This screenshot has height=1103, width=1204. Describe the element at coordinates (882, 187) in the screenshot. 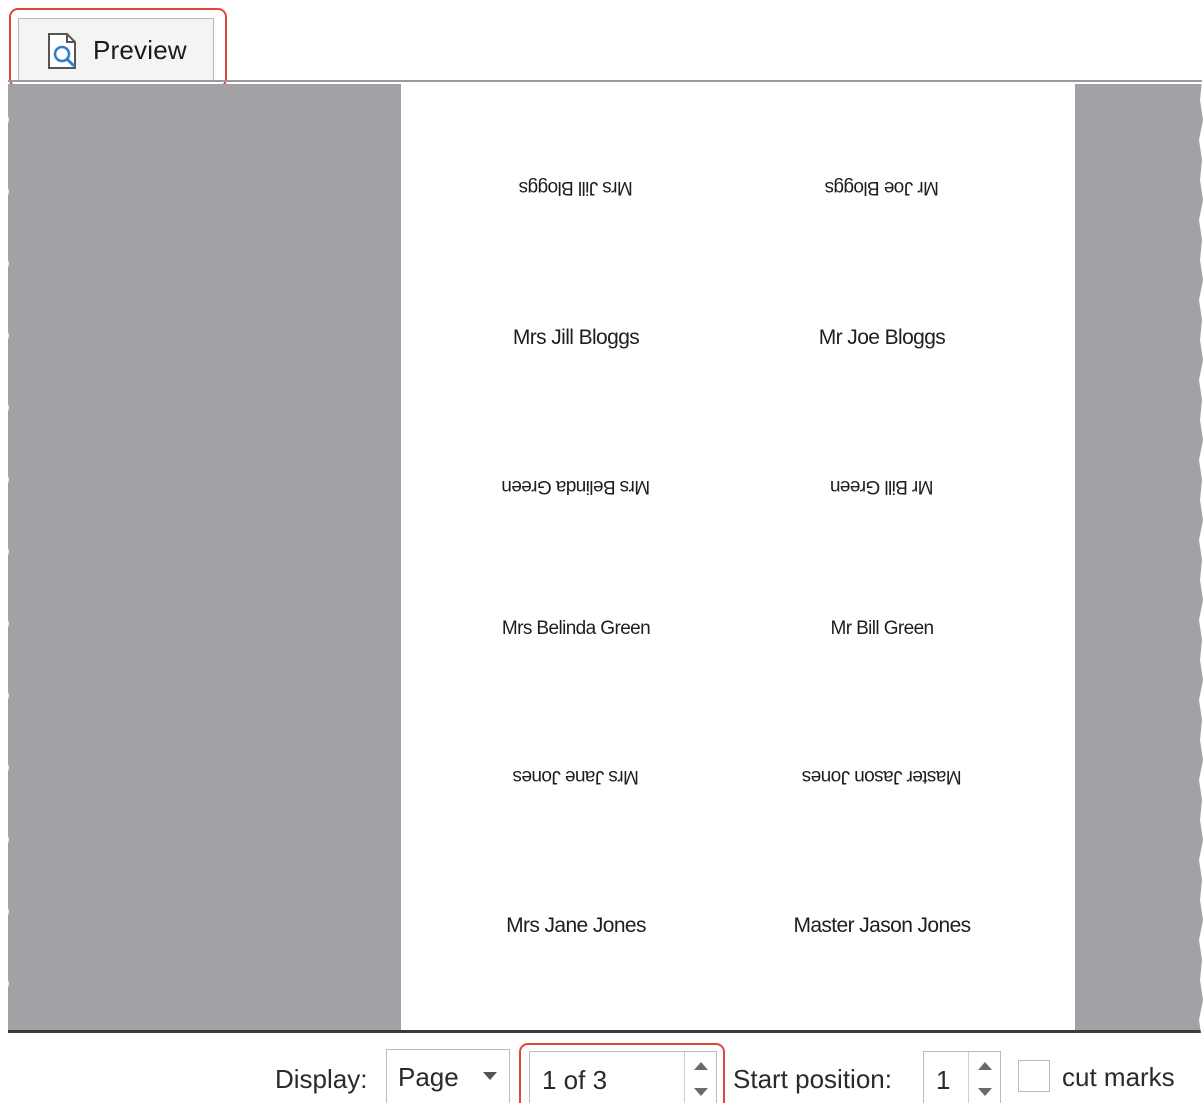

I see `label-flipped: Mr Joe Bloggs` at that location.